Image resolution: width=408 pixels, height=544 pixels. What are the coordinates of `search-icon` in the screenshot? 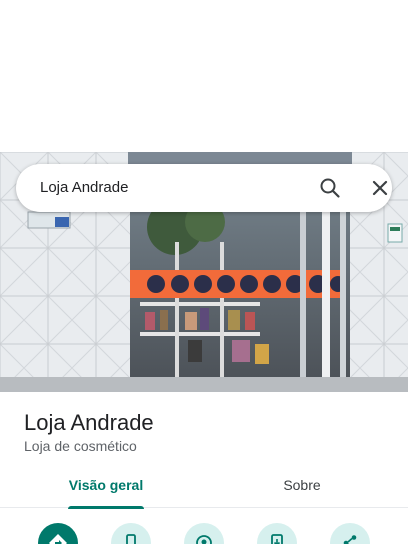 It's located at (330, 188).